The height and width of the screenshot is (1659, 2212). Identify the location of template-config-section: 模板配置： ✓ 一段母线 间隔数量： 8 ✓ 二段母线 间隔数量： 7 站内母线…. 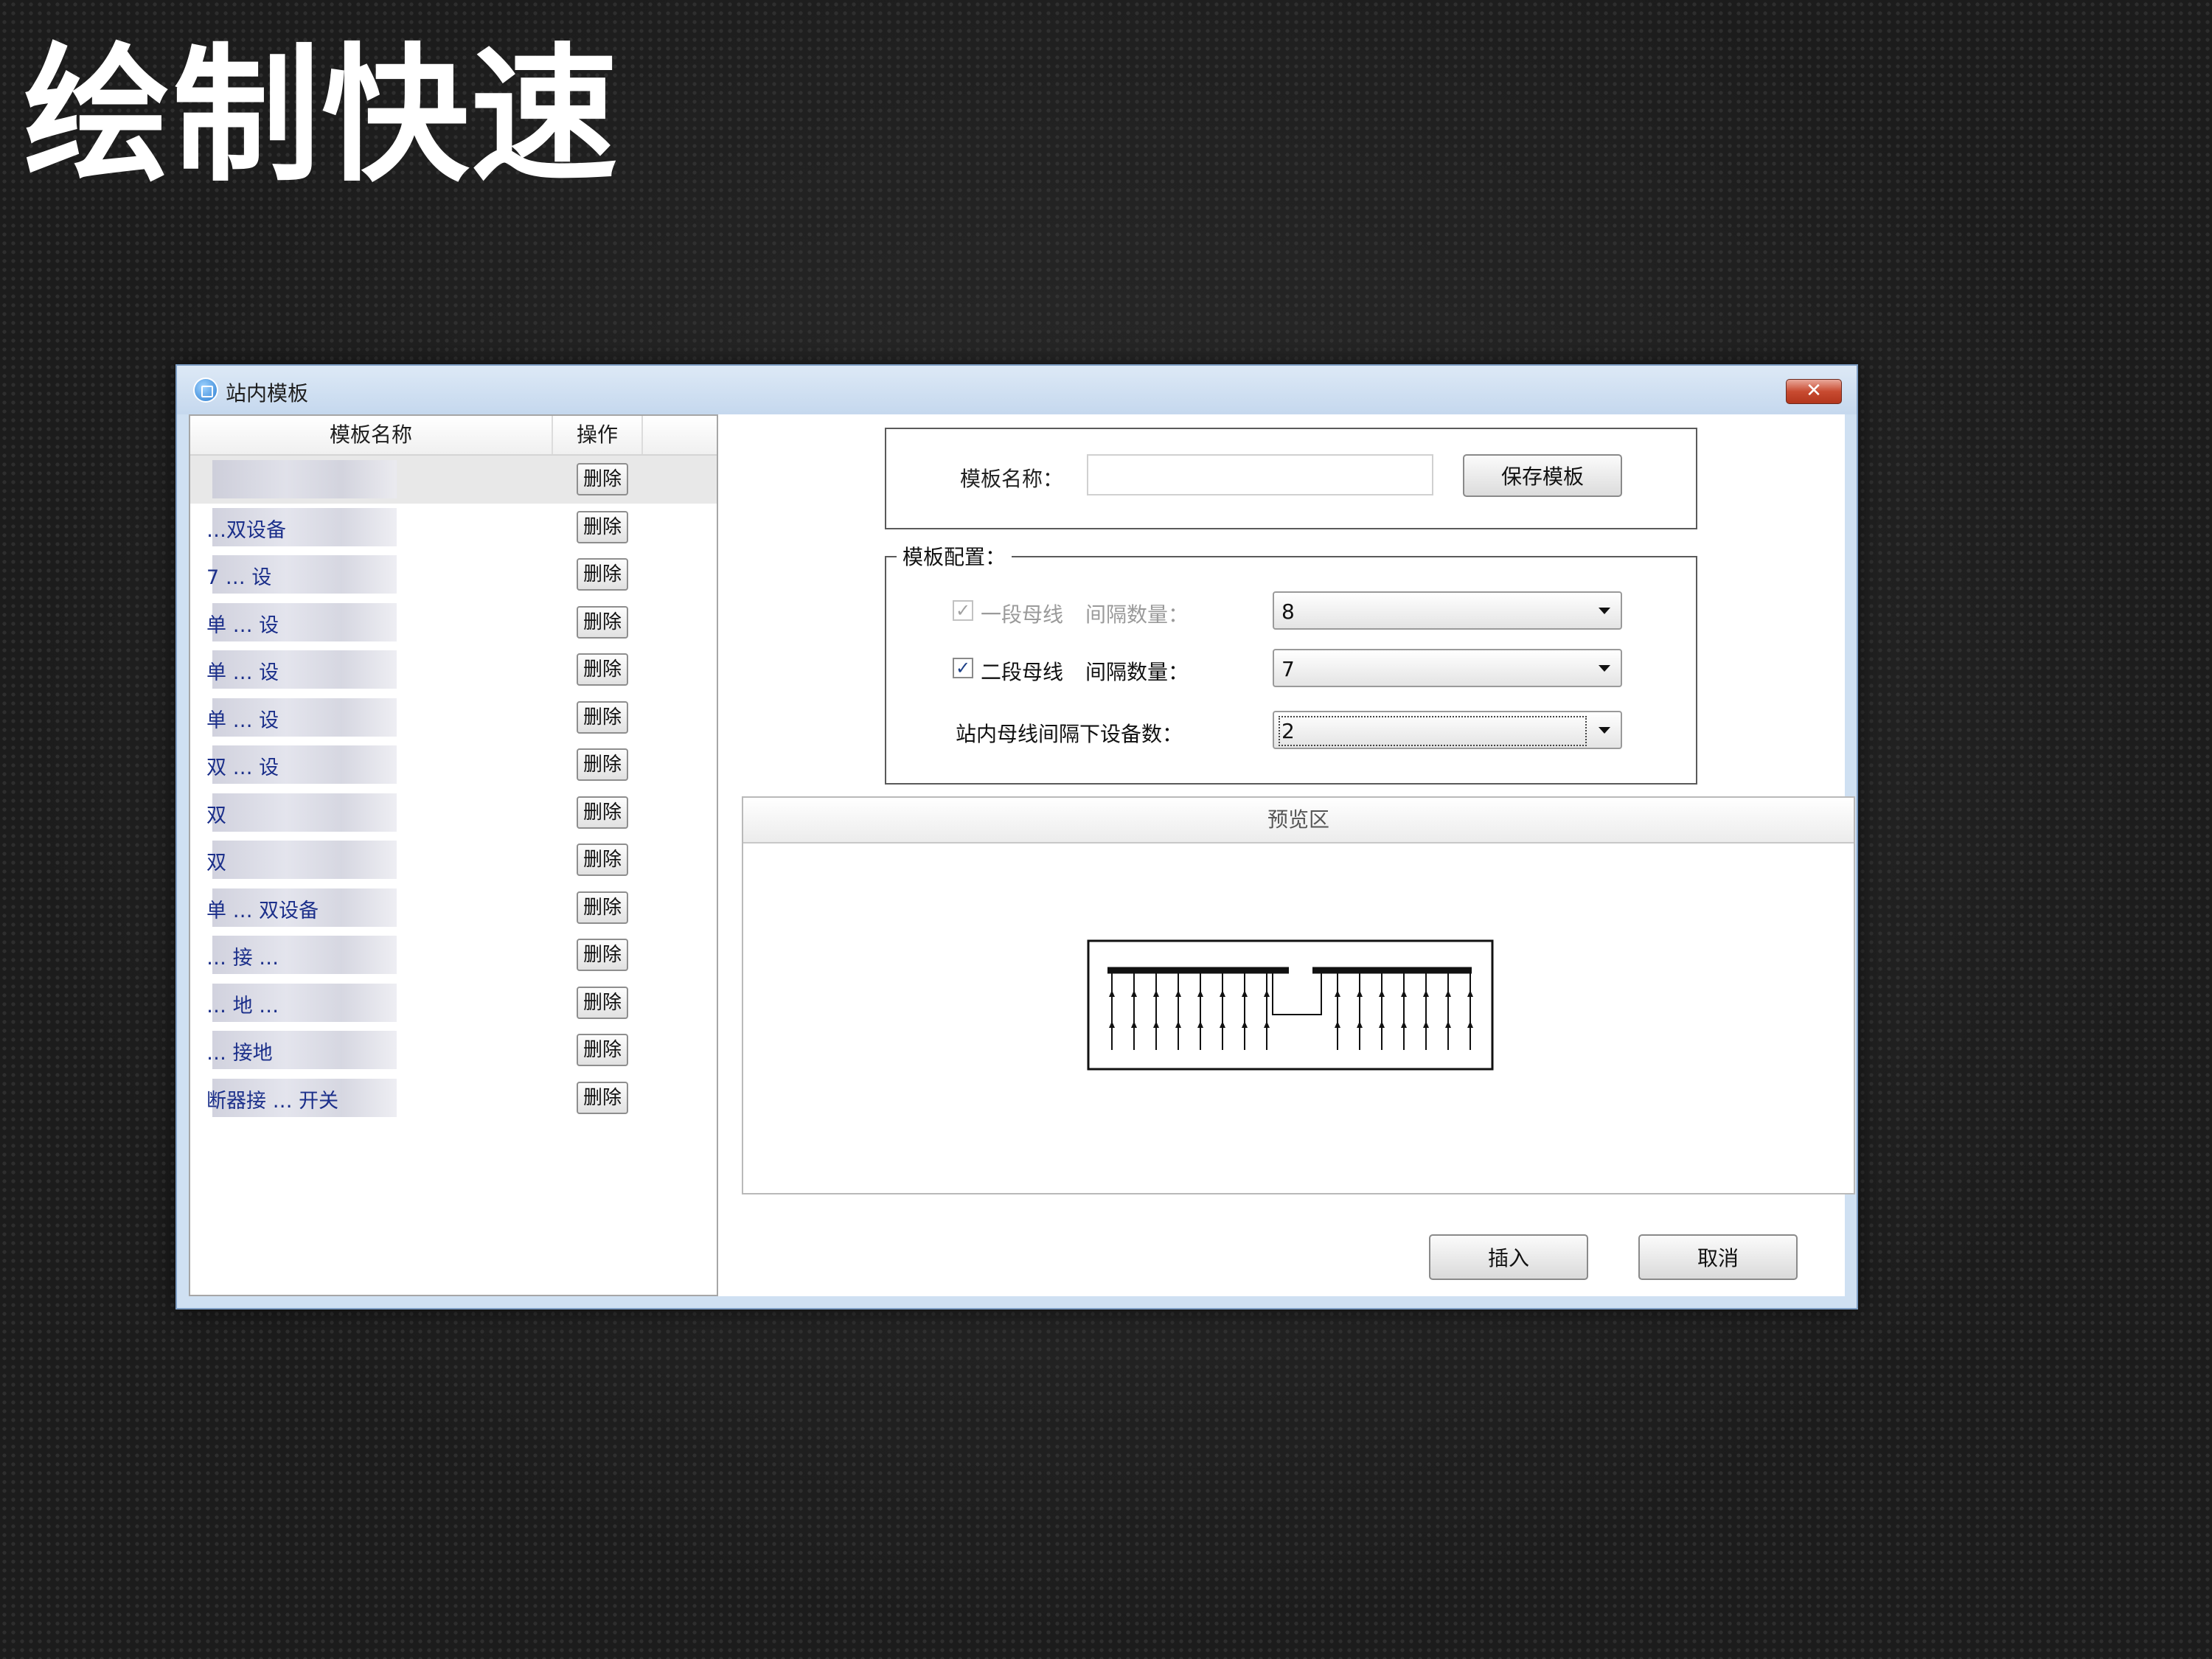
(1291, 663).